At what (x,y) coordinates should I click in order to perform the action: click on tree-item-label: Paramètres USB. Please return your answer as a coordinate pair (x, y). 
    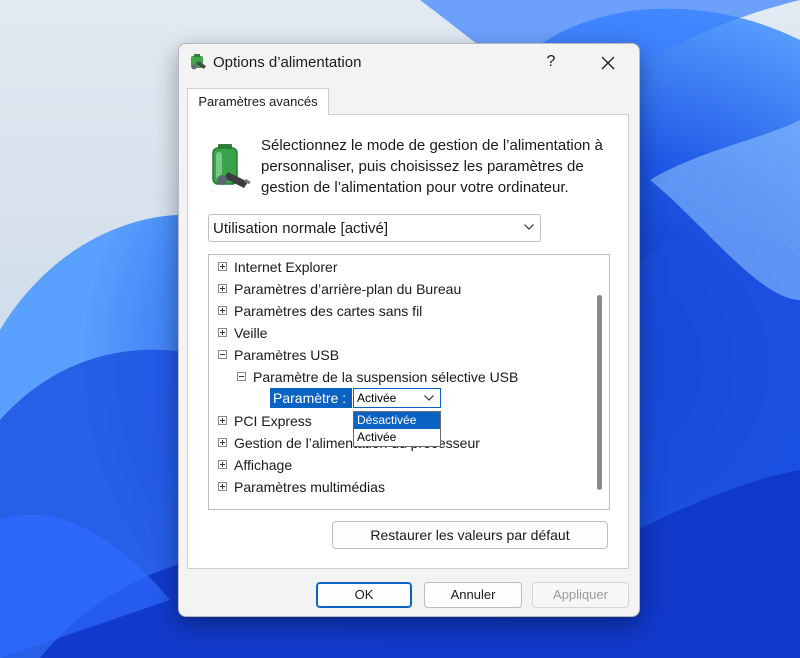
    Looking at the image, I should click on (287, 355).